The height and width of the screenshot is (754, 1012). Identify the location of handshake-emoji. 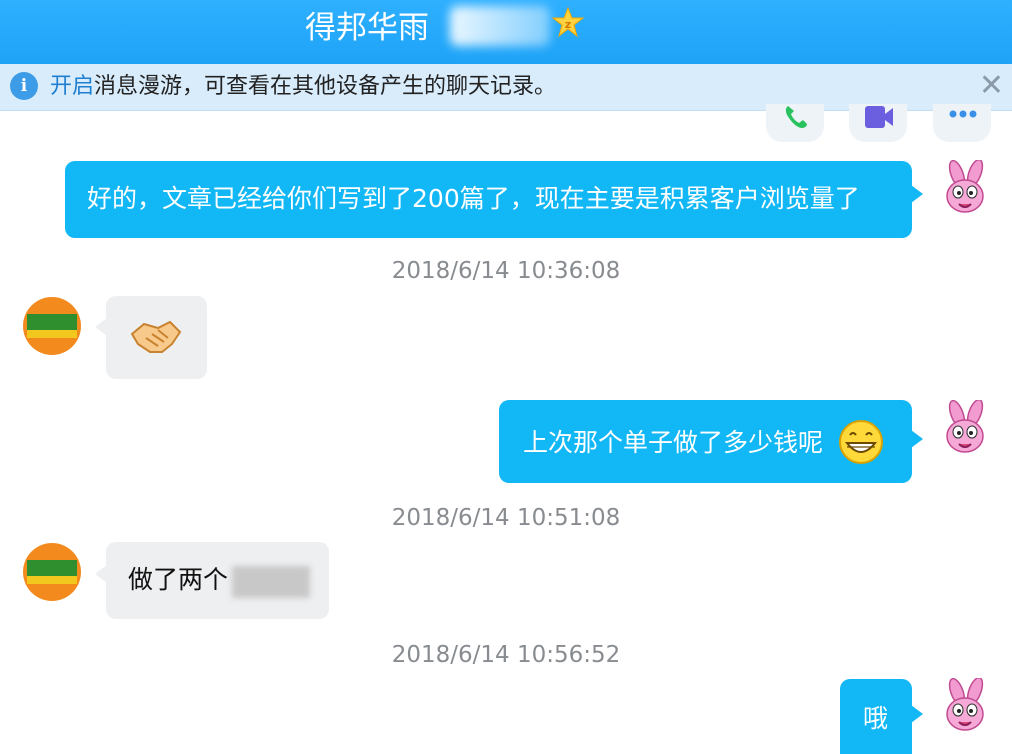
(156, 336).